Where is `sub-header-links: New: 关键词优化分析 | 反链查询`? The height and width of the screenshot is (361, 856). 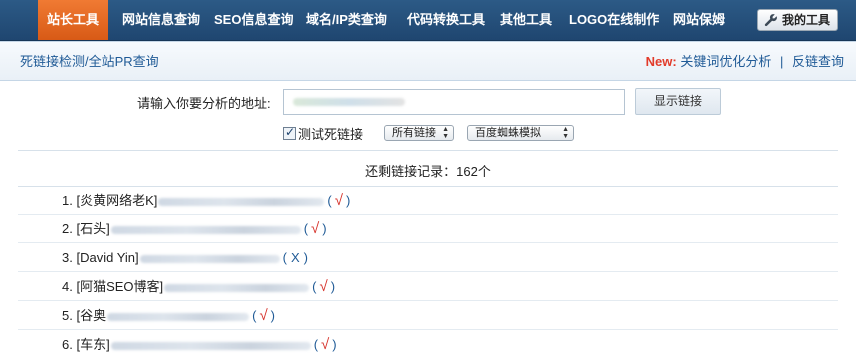 sub-header-links: New: 关键词优化分析 | 反链查询 is located at coordinates (745, 62).